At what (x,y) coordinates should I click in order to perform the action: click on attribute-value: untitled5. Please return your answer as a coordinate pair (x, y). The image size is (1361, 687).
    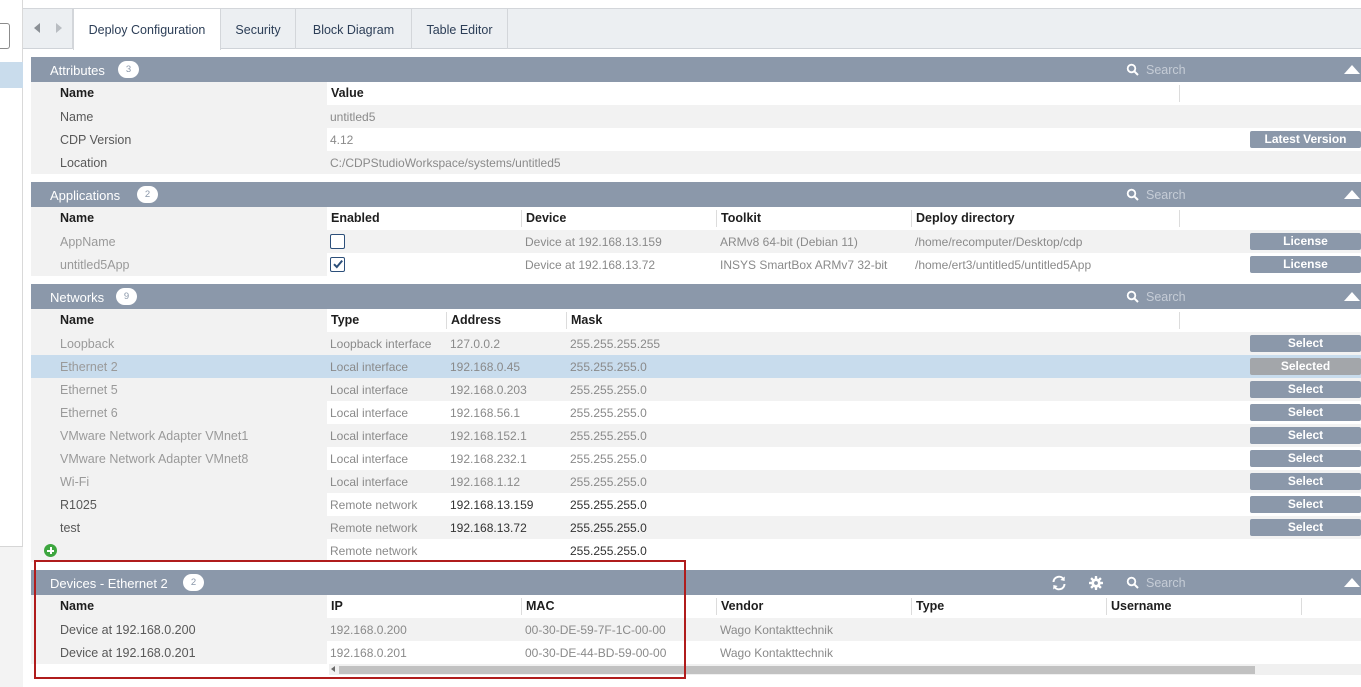
    Looking at the image, I should click on (352, 117).